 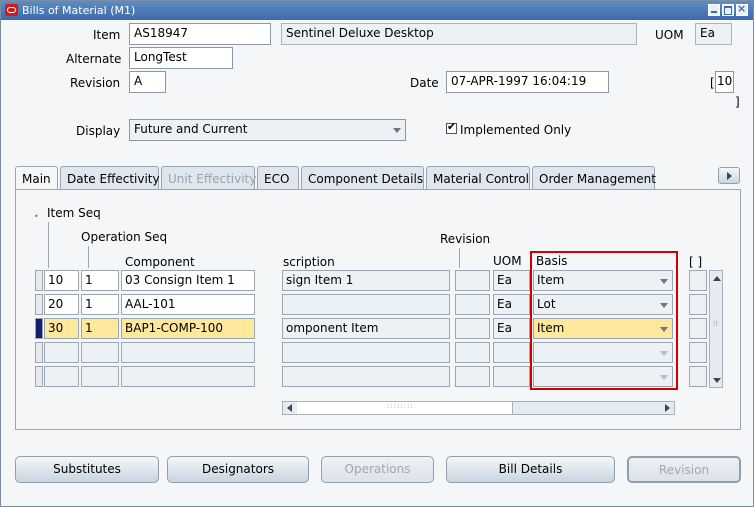 I want to click on operations-button: Operations, so click(x=377, y=469).